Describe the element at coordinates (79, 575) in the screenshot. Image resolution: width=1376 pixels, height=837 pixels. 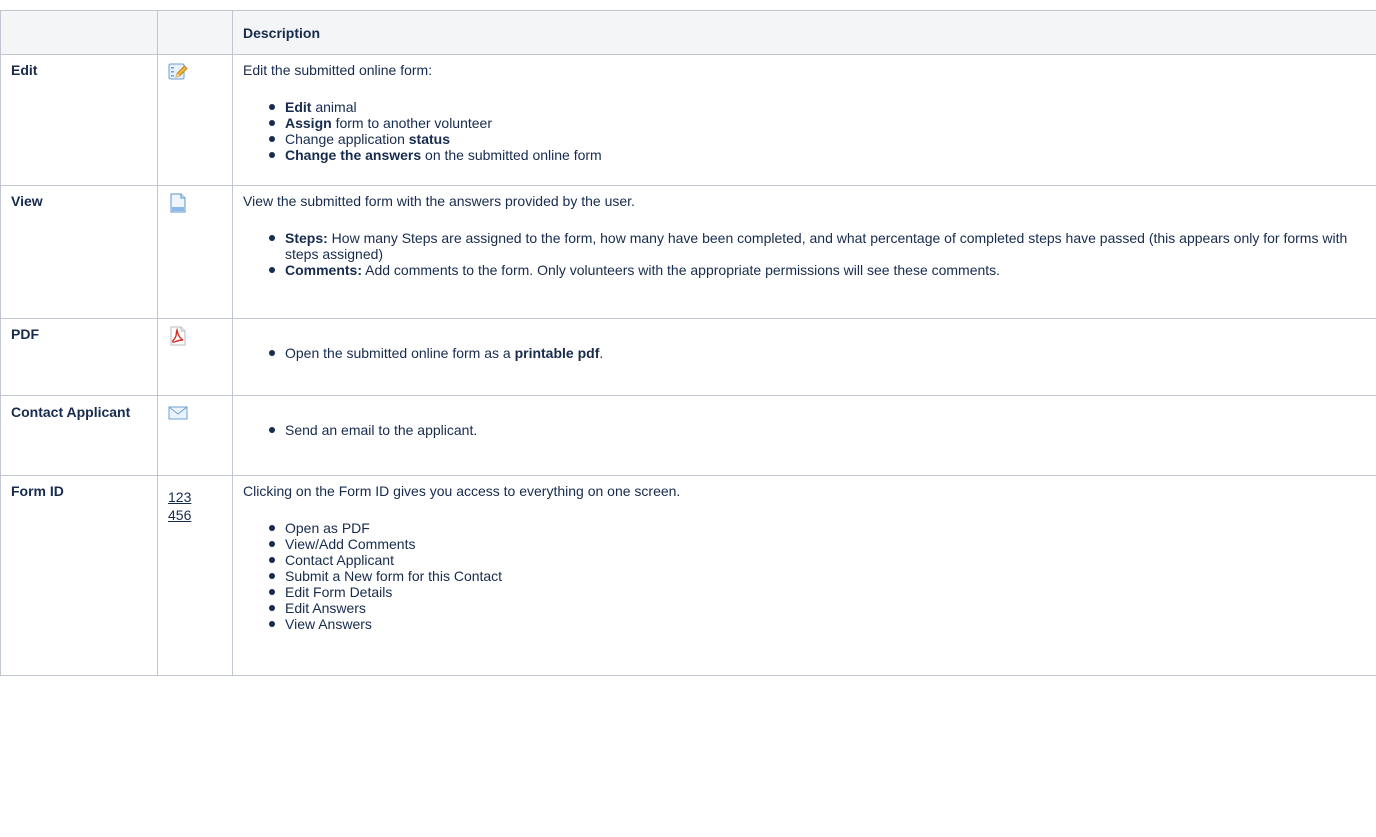
I see `row-name: Form ID` at that location.